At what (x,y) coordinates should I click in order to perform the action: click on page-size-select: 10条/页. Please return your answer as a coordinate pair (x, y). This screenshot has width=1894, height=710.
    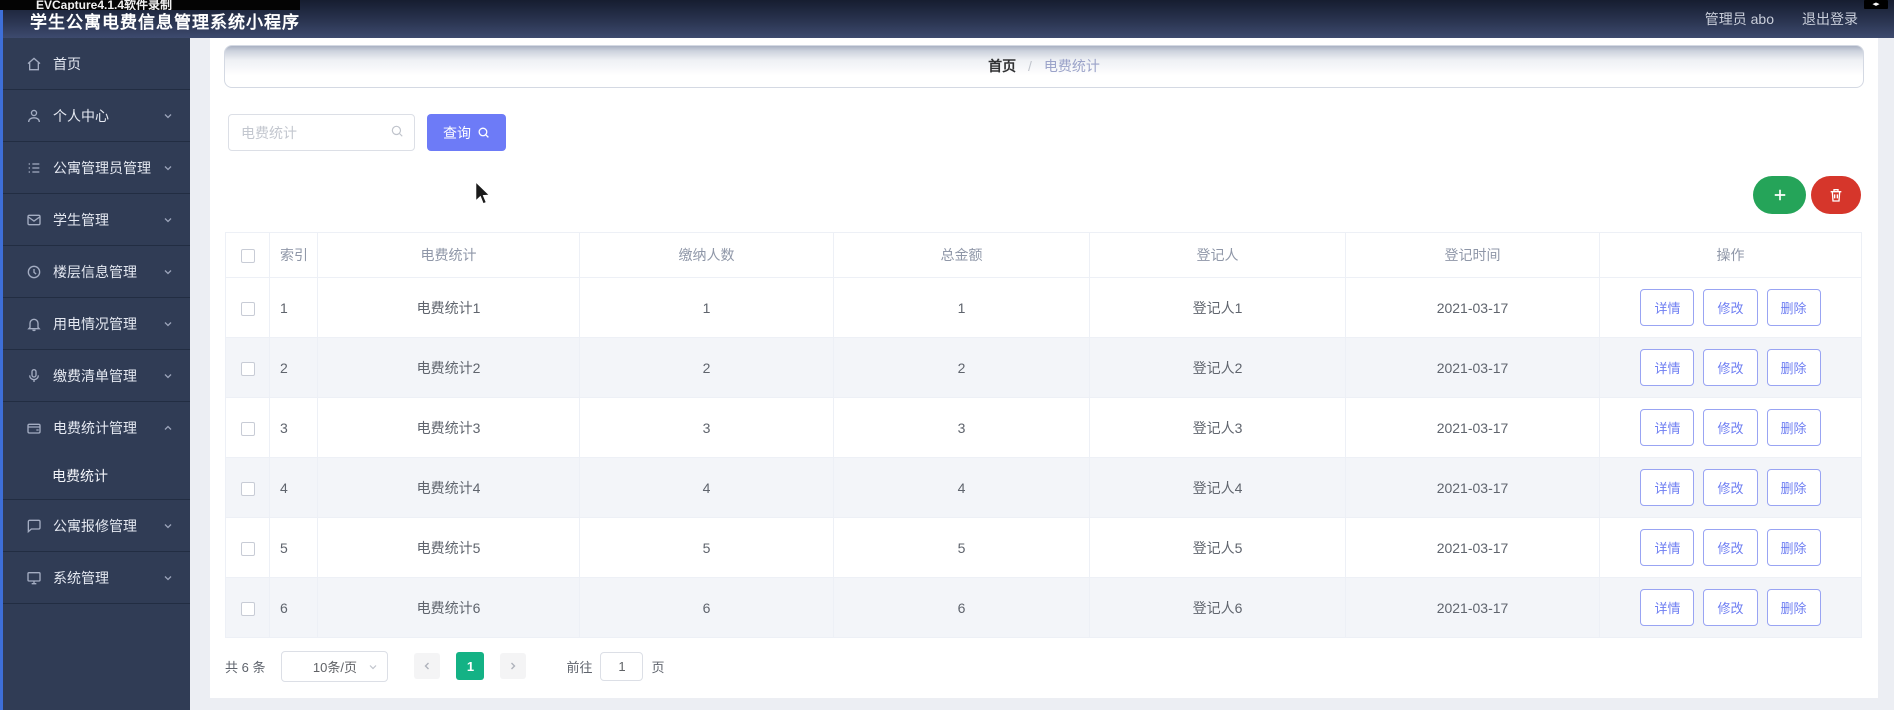
    Looking at the image, I should click on (335, 666).